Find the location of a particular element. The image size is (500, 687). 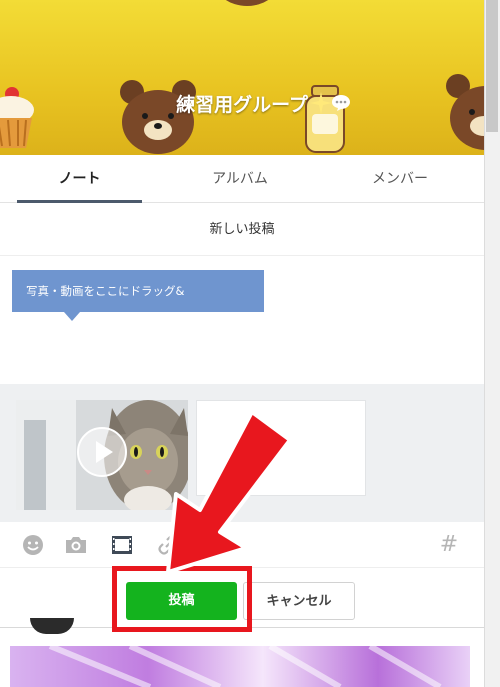

link-icon is located at coordinates (168, 545).